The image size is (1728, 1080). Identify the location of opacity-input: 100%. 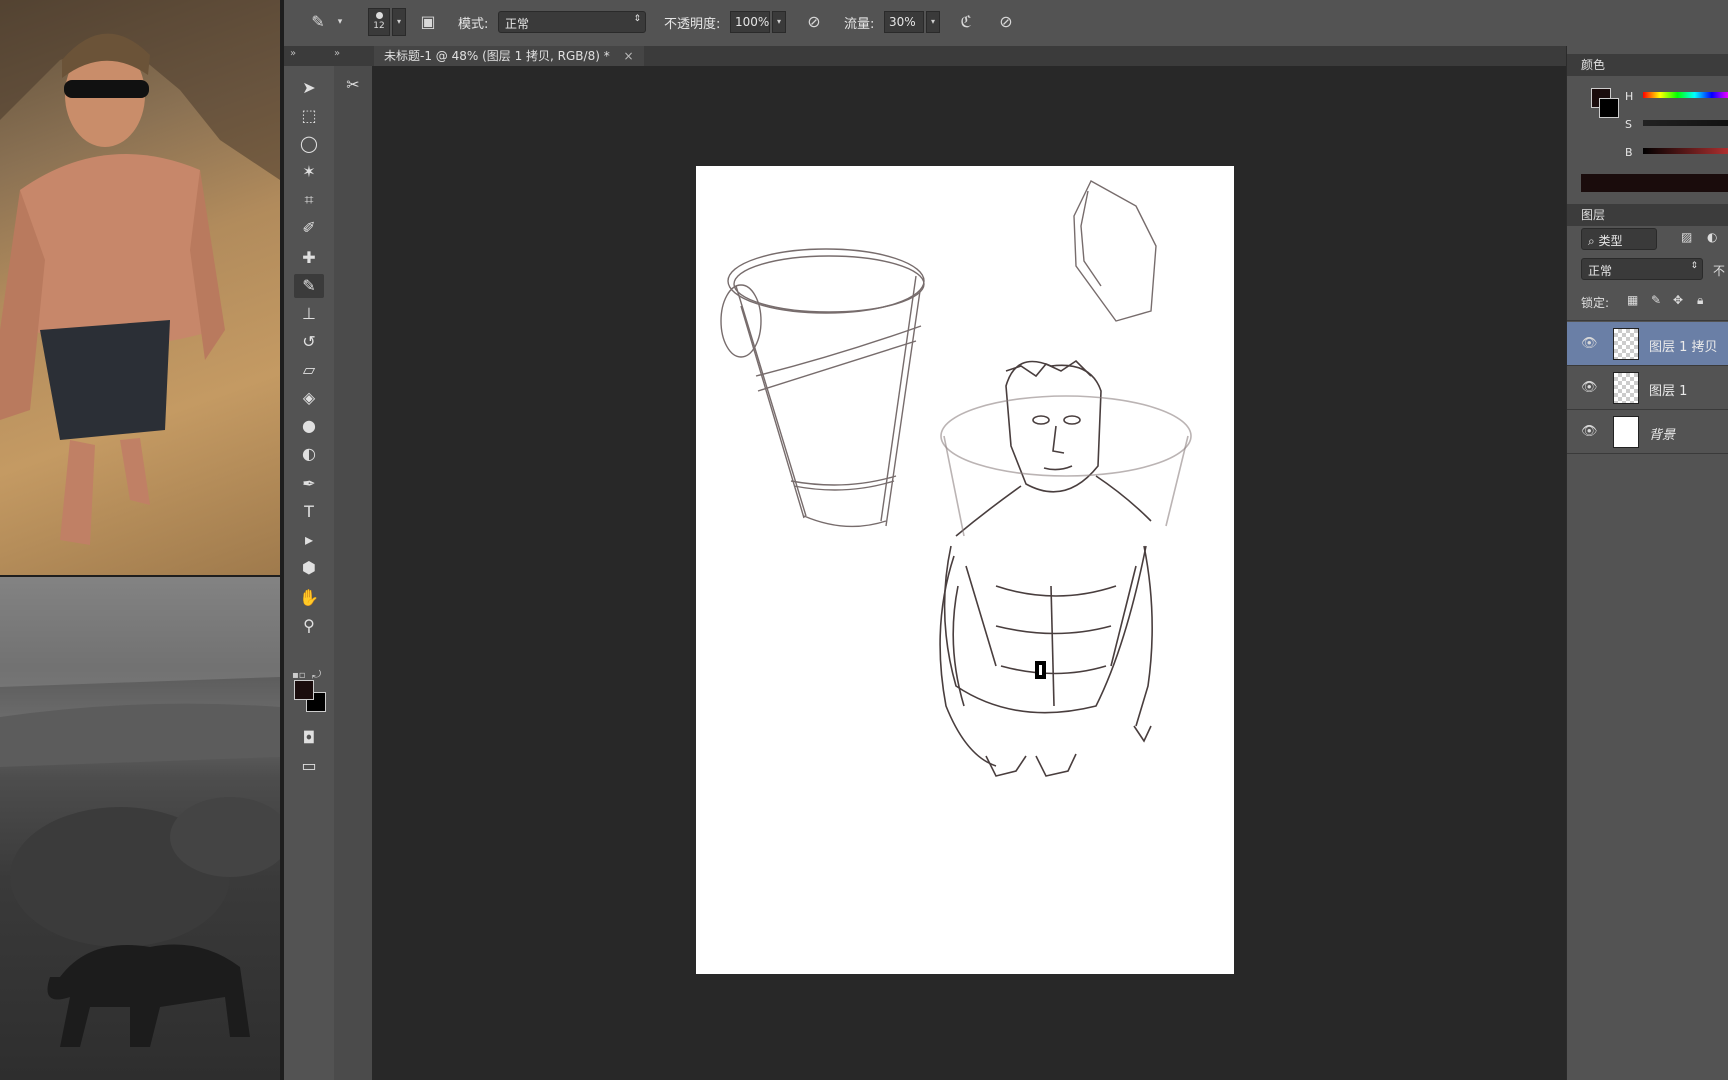
(750, 22).